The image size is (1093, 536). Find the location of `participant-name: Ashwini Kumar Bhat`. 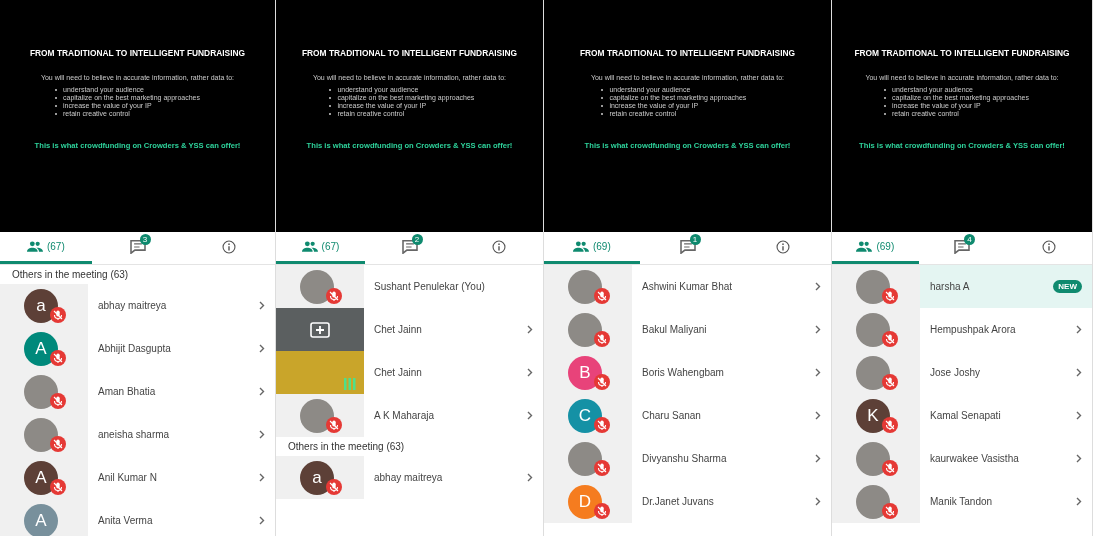

participant-name: Ashwini Kumar Bhat is located at coordinates (688, 286).